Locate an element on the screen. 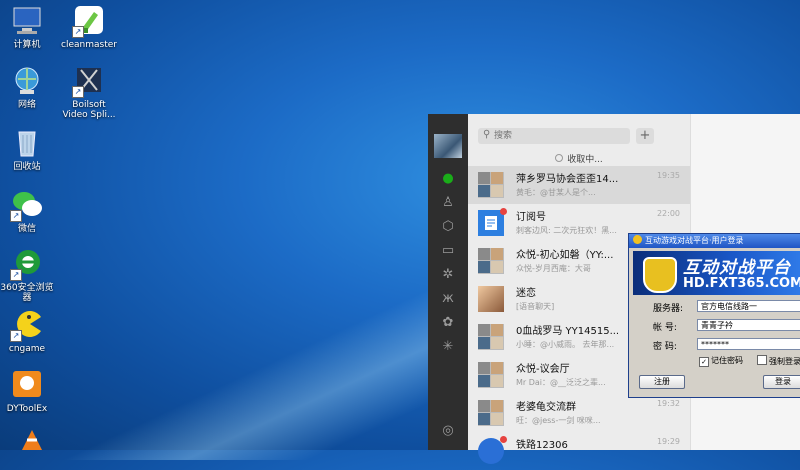 This screenshot has width=800, height=470. sparkle-icon: ✳ is located at coordinates (448, 347).